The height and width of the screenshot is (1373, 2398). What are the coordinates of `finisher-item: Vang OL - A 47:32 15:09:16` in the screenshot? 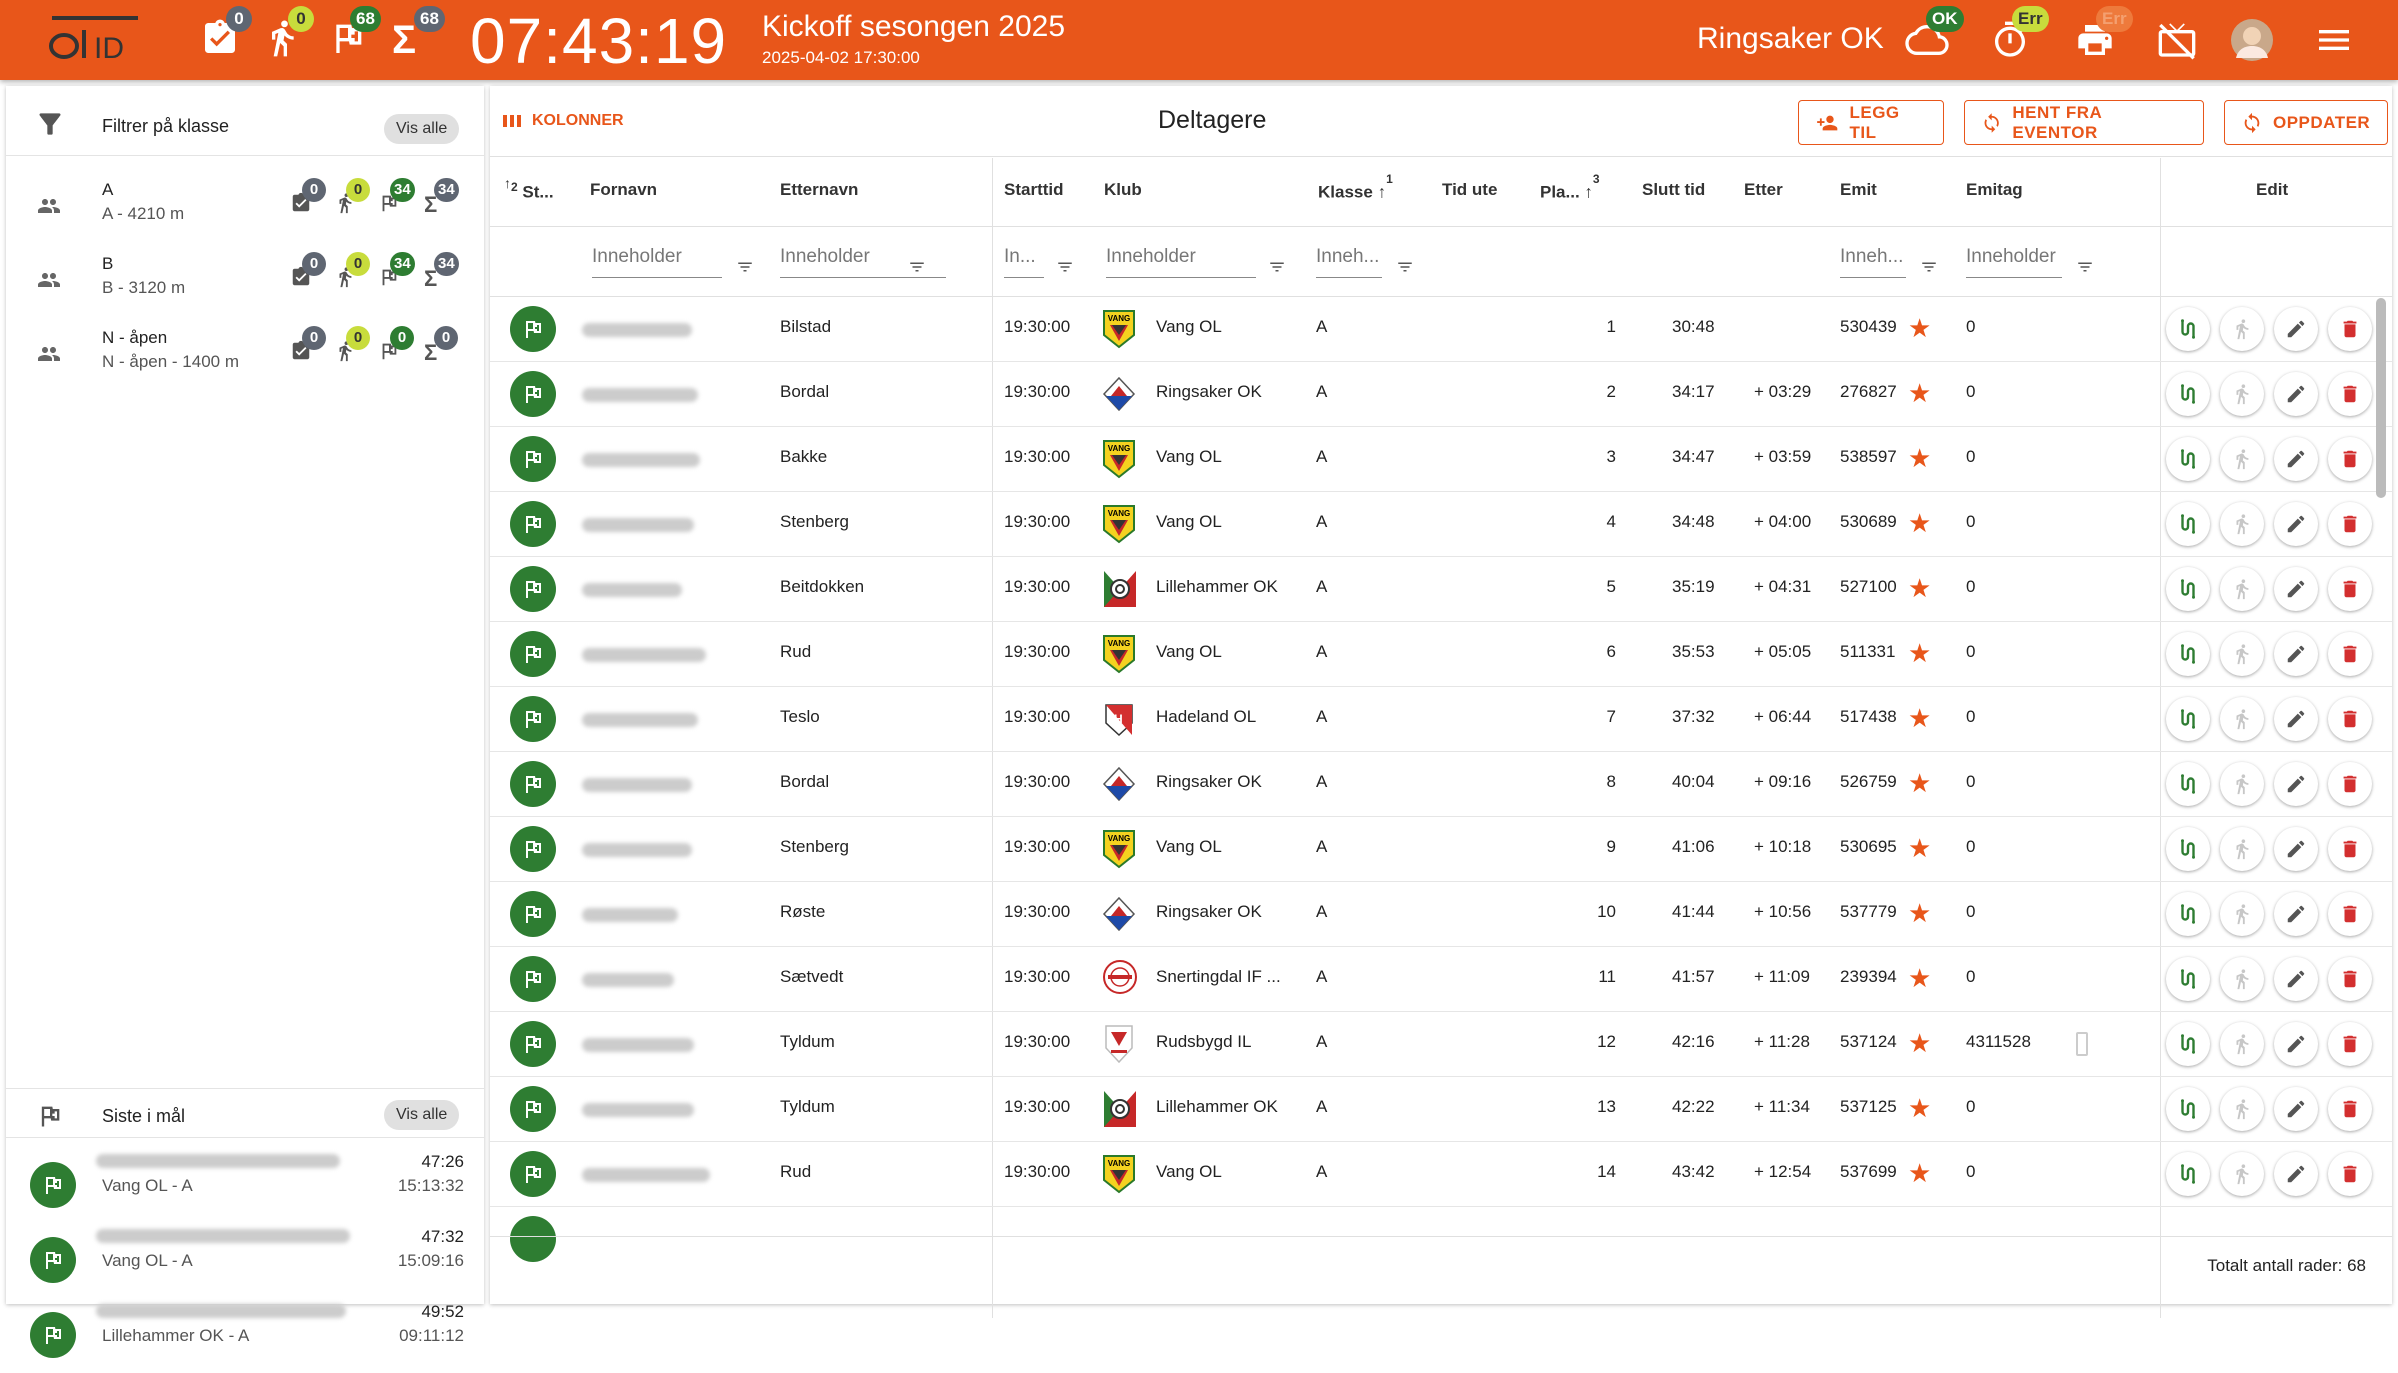 It's located at (245, 1260).